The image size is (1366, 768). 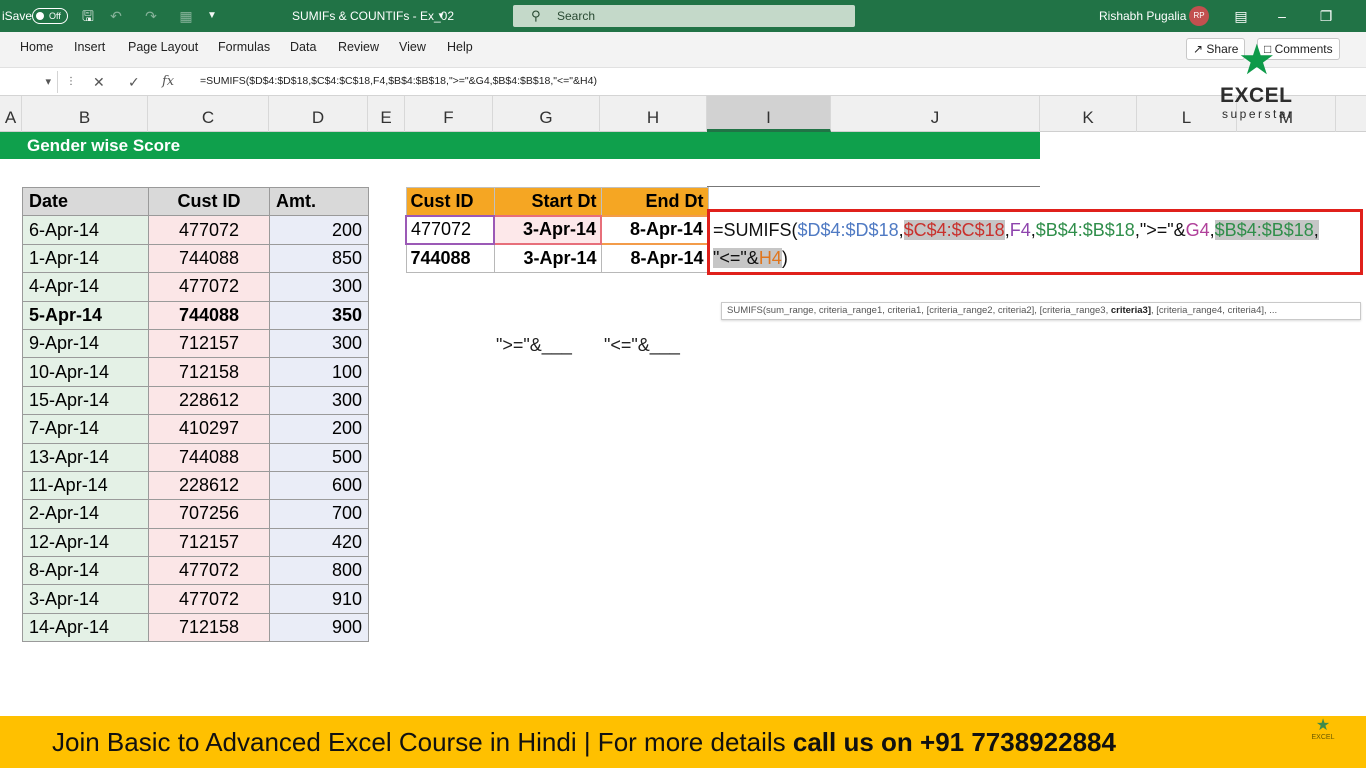 I want to click on document-title: SUMIFs & COUNTIFs - Ex_02, so click(x=373, y=16).